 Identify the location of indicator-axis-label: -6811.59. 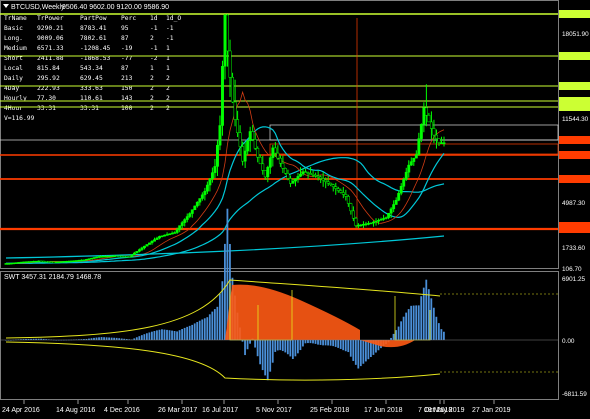
(574, 394).